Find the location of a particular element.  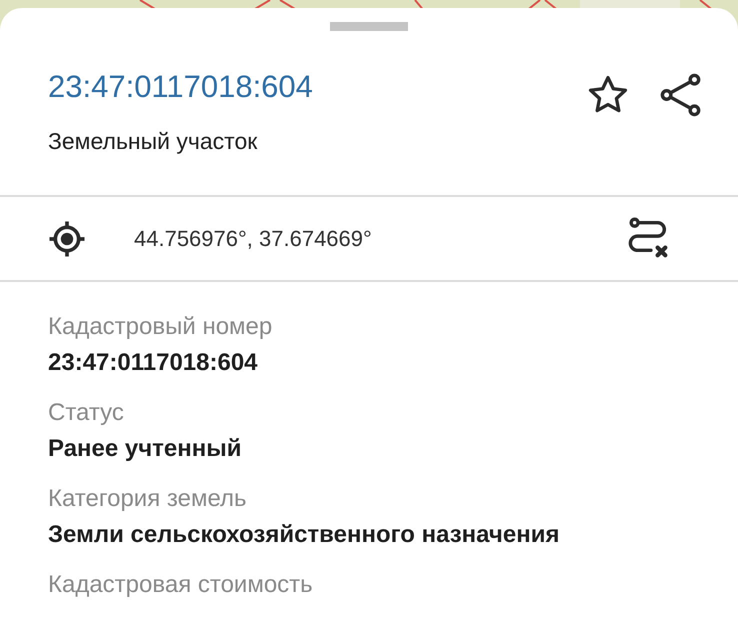

coordinates-text: 44.756976°, 37.674669° is located at coordinates (253, 239).